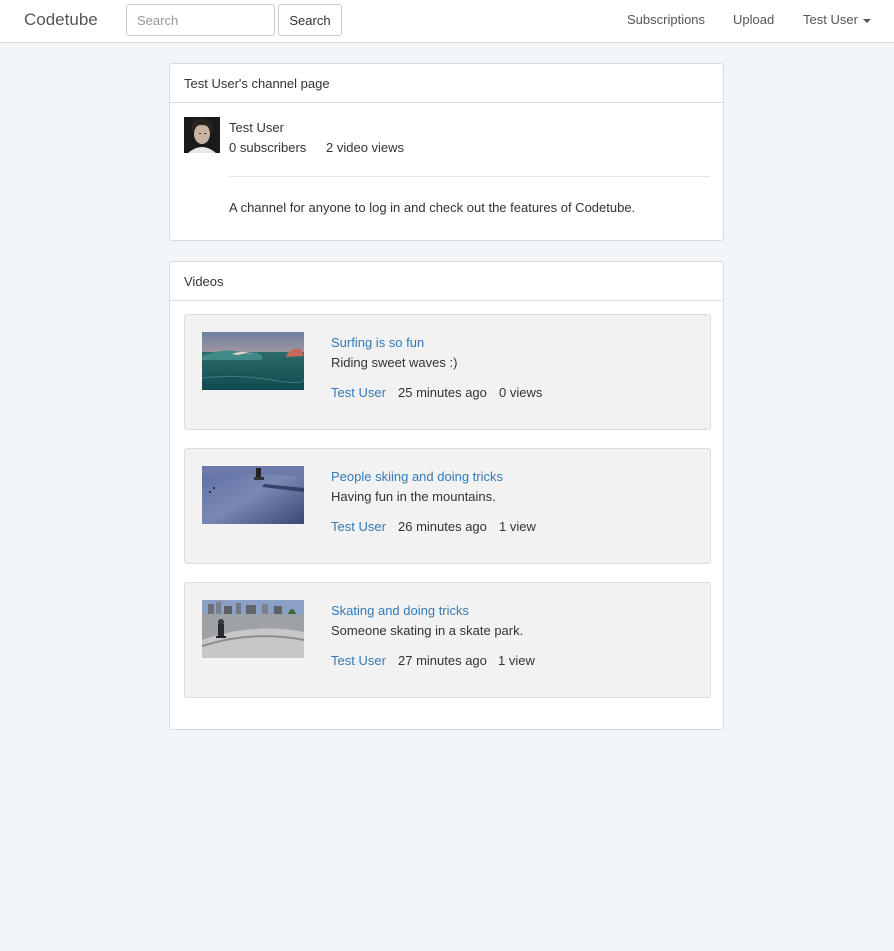 This screenshot has height=951, width=894. I want to click on channel-video-views: 2 video views, so click(365, 147).